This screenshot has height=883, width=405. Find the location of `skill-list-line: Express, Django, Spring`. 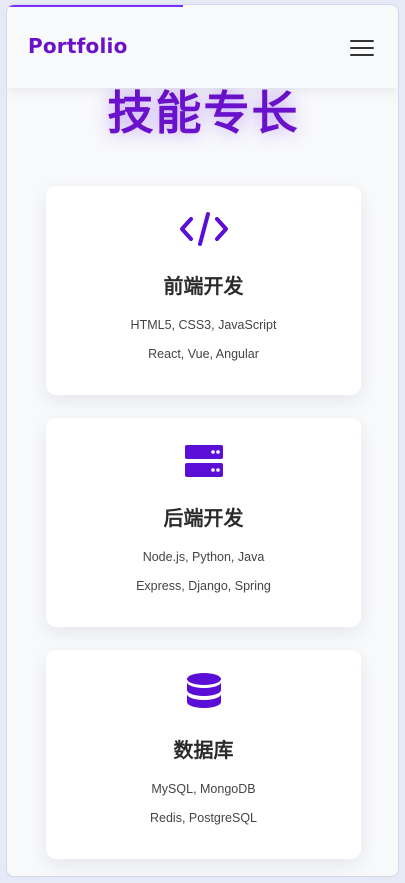

skill-list-line: Express, Django, Spring is located at coordinates (203, 586).